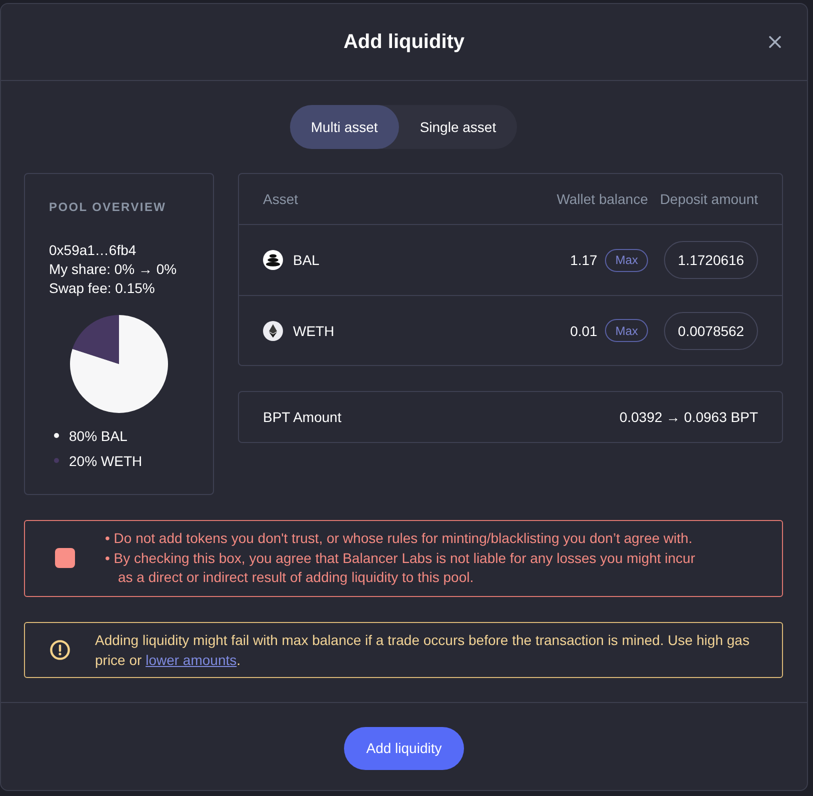 The width and height of the screenshot is (813, 796). Describe the element at coordinates (93, 250) in the screenshot. I see `pool-address: 0x59a1…6fb4` at that location.